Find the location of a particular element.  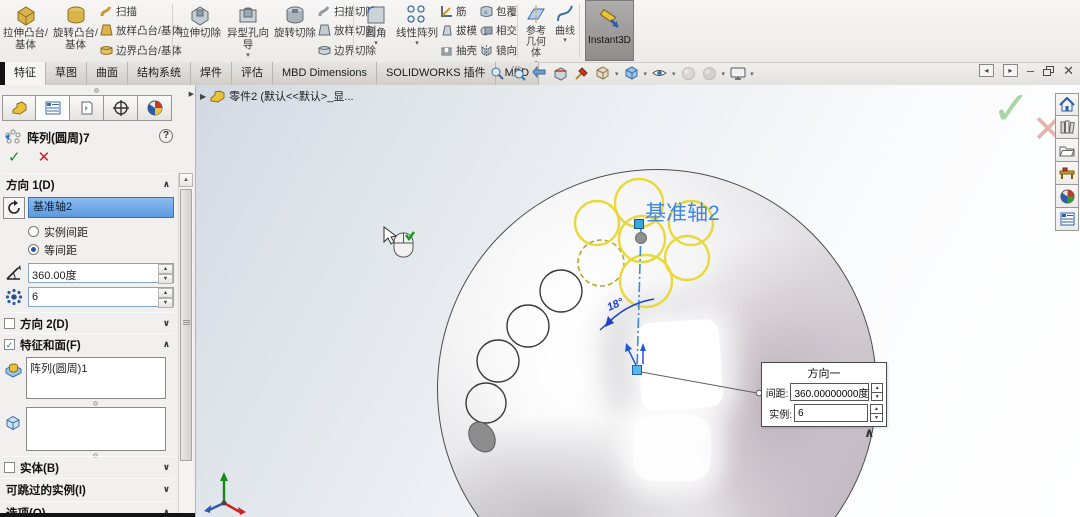

tab-property-manager is located at coordinates (53, 108).